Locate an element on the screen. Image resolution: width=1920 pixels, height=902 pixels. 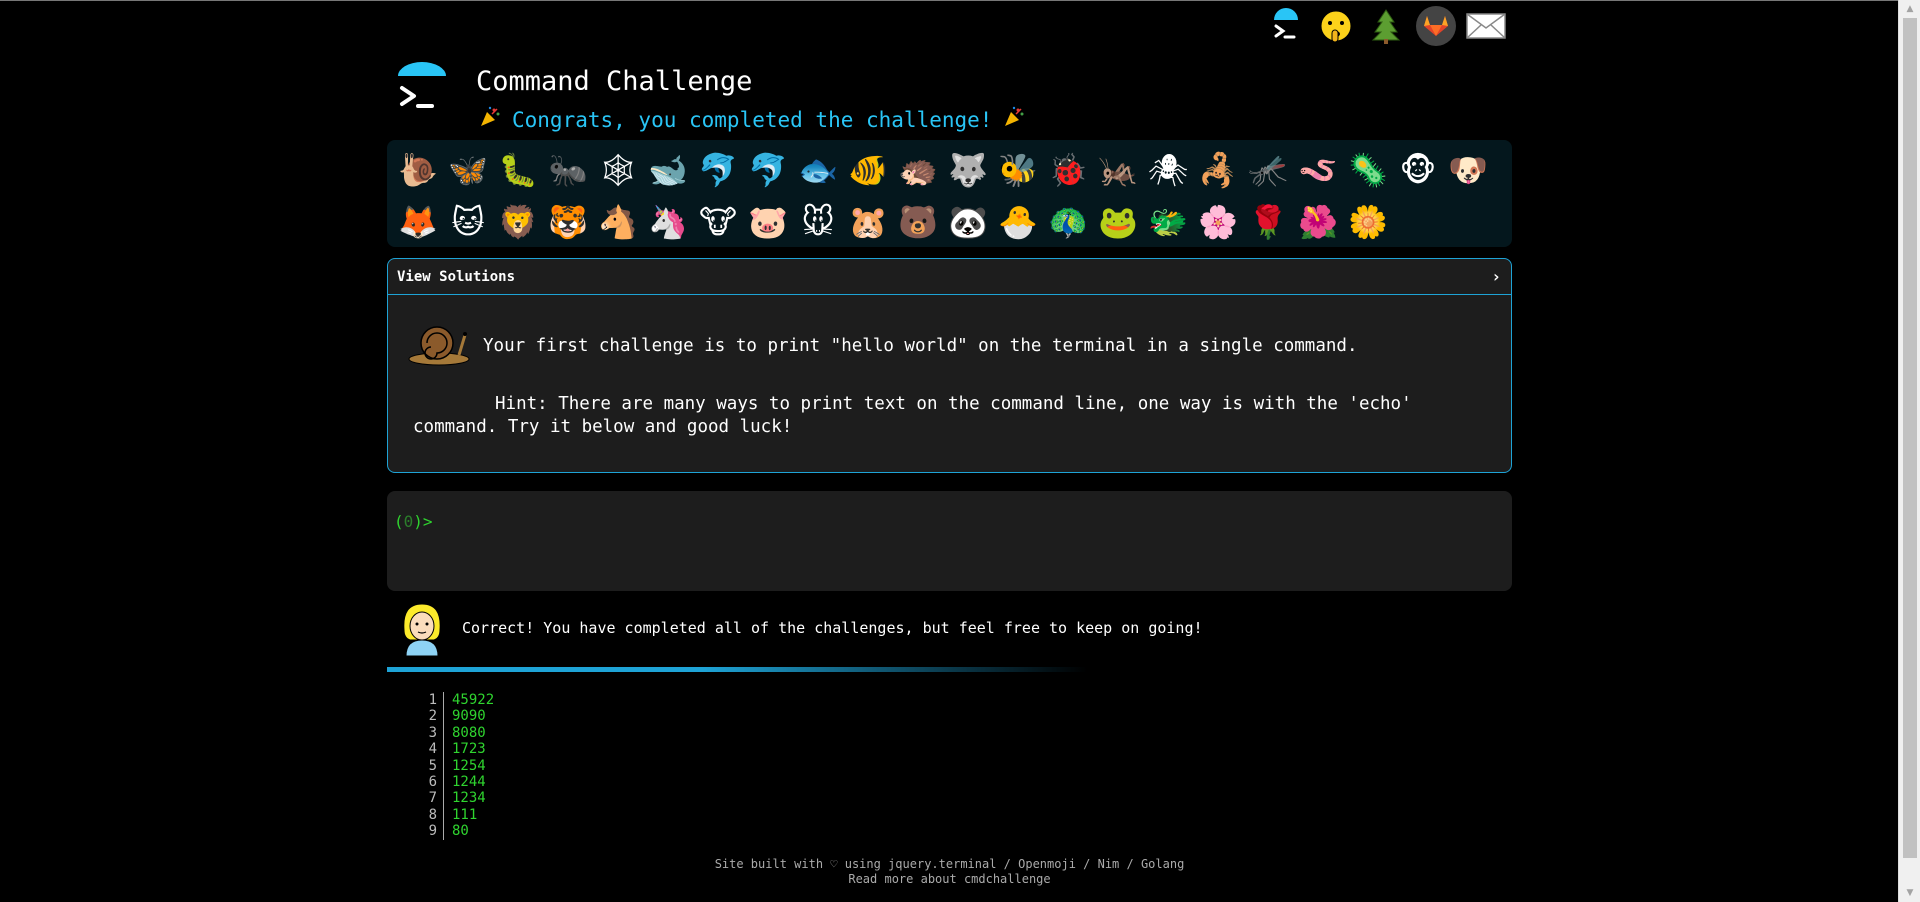
challenge-badge-icon: 🐶 is located at coordinates (1468, 170).